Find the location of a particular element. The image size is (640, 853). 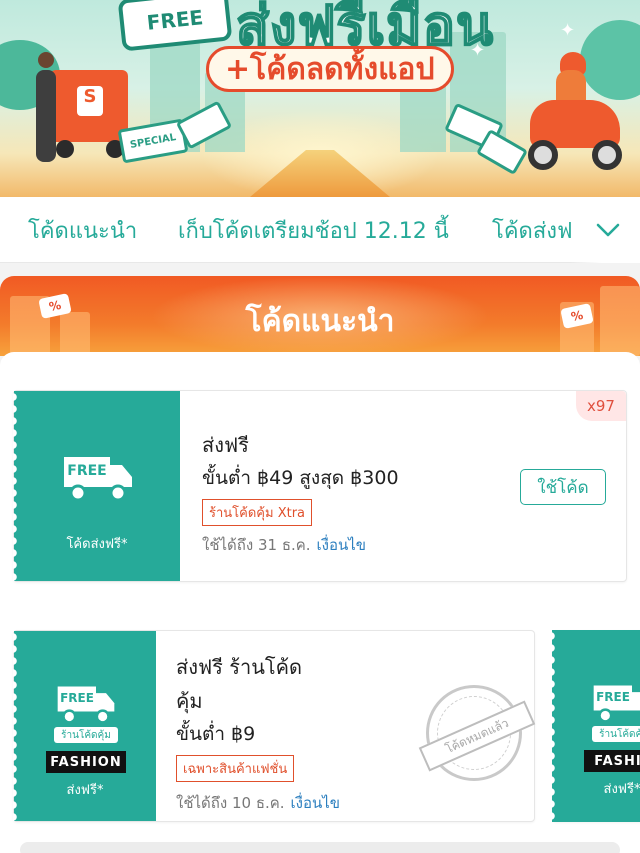

chevron-down-icon is located at coordinates (608, 230).